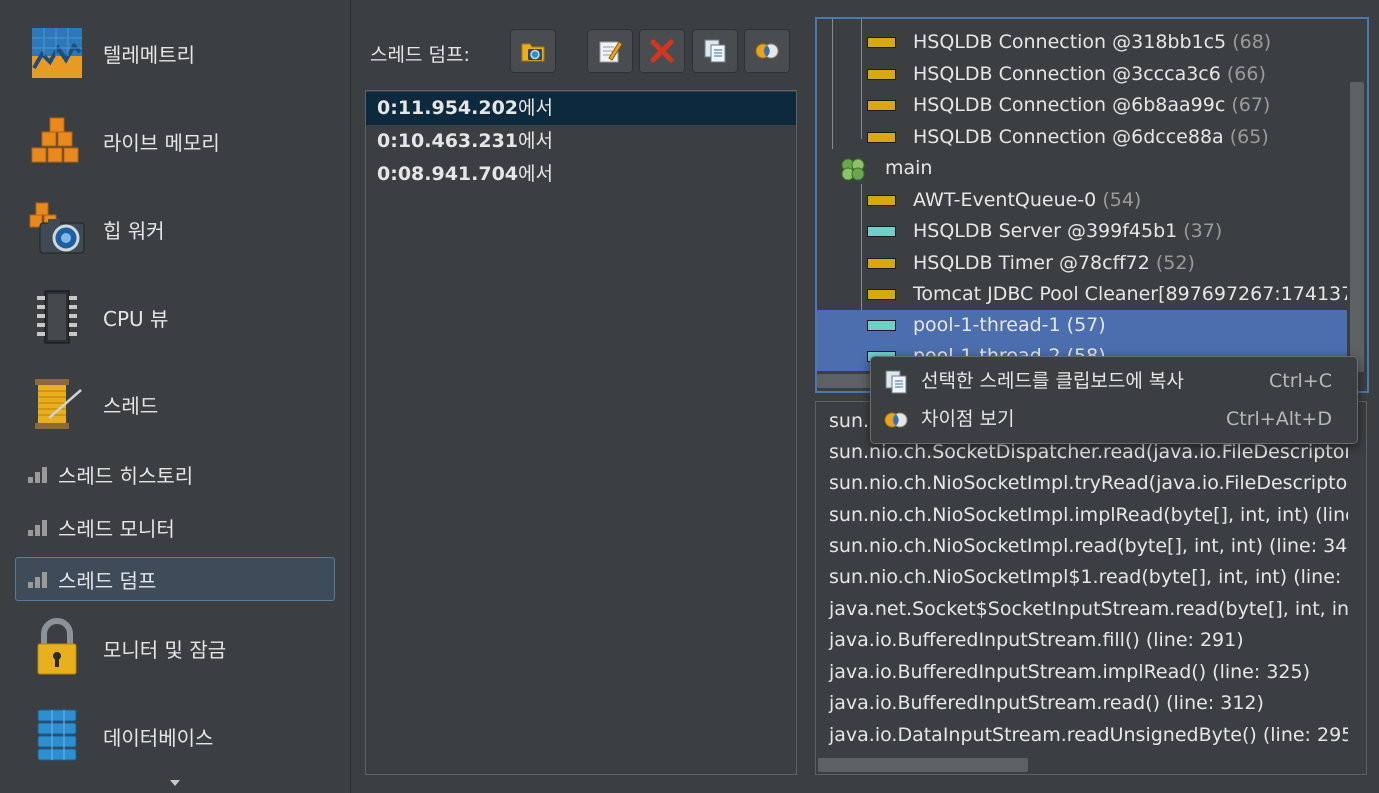 The image size is (1379, 793). I want to click on dump-list-item: 0:08.941.704에서, so click(581, 174).